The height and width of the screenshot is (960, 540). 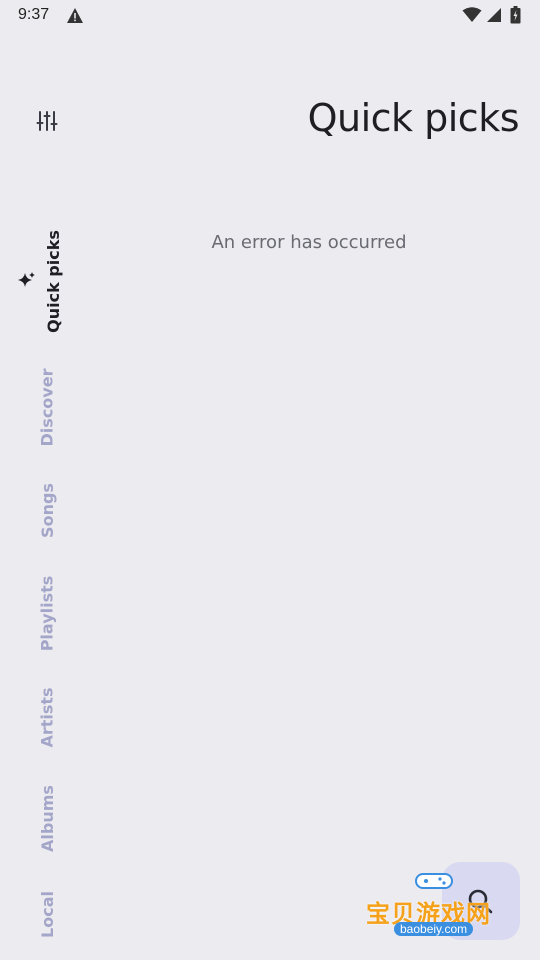 I want to click on wifi-icon, so click(x=472, y=14).